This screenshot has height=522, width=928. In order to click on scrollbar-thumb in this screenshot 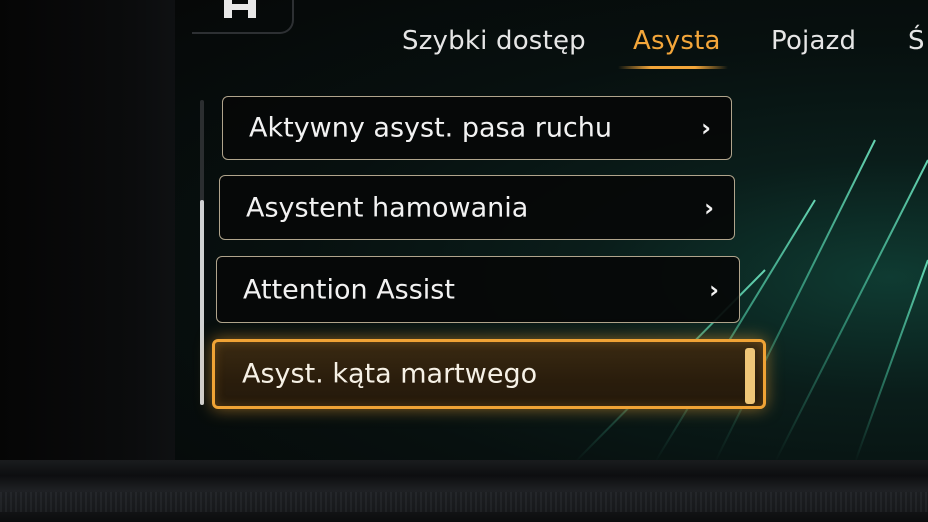, I will do `click(202, 302)`.